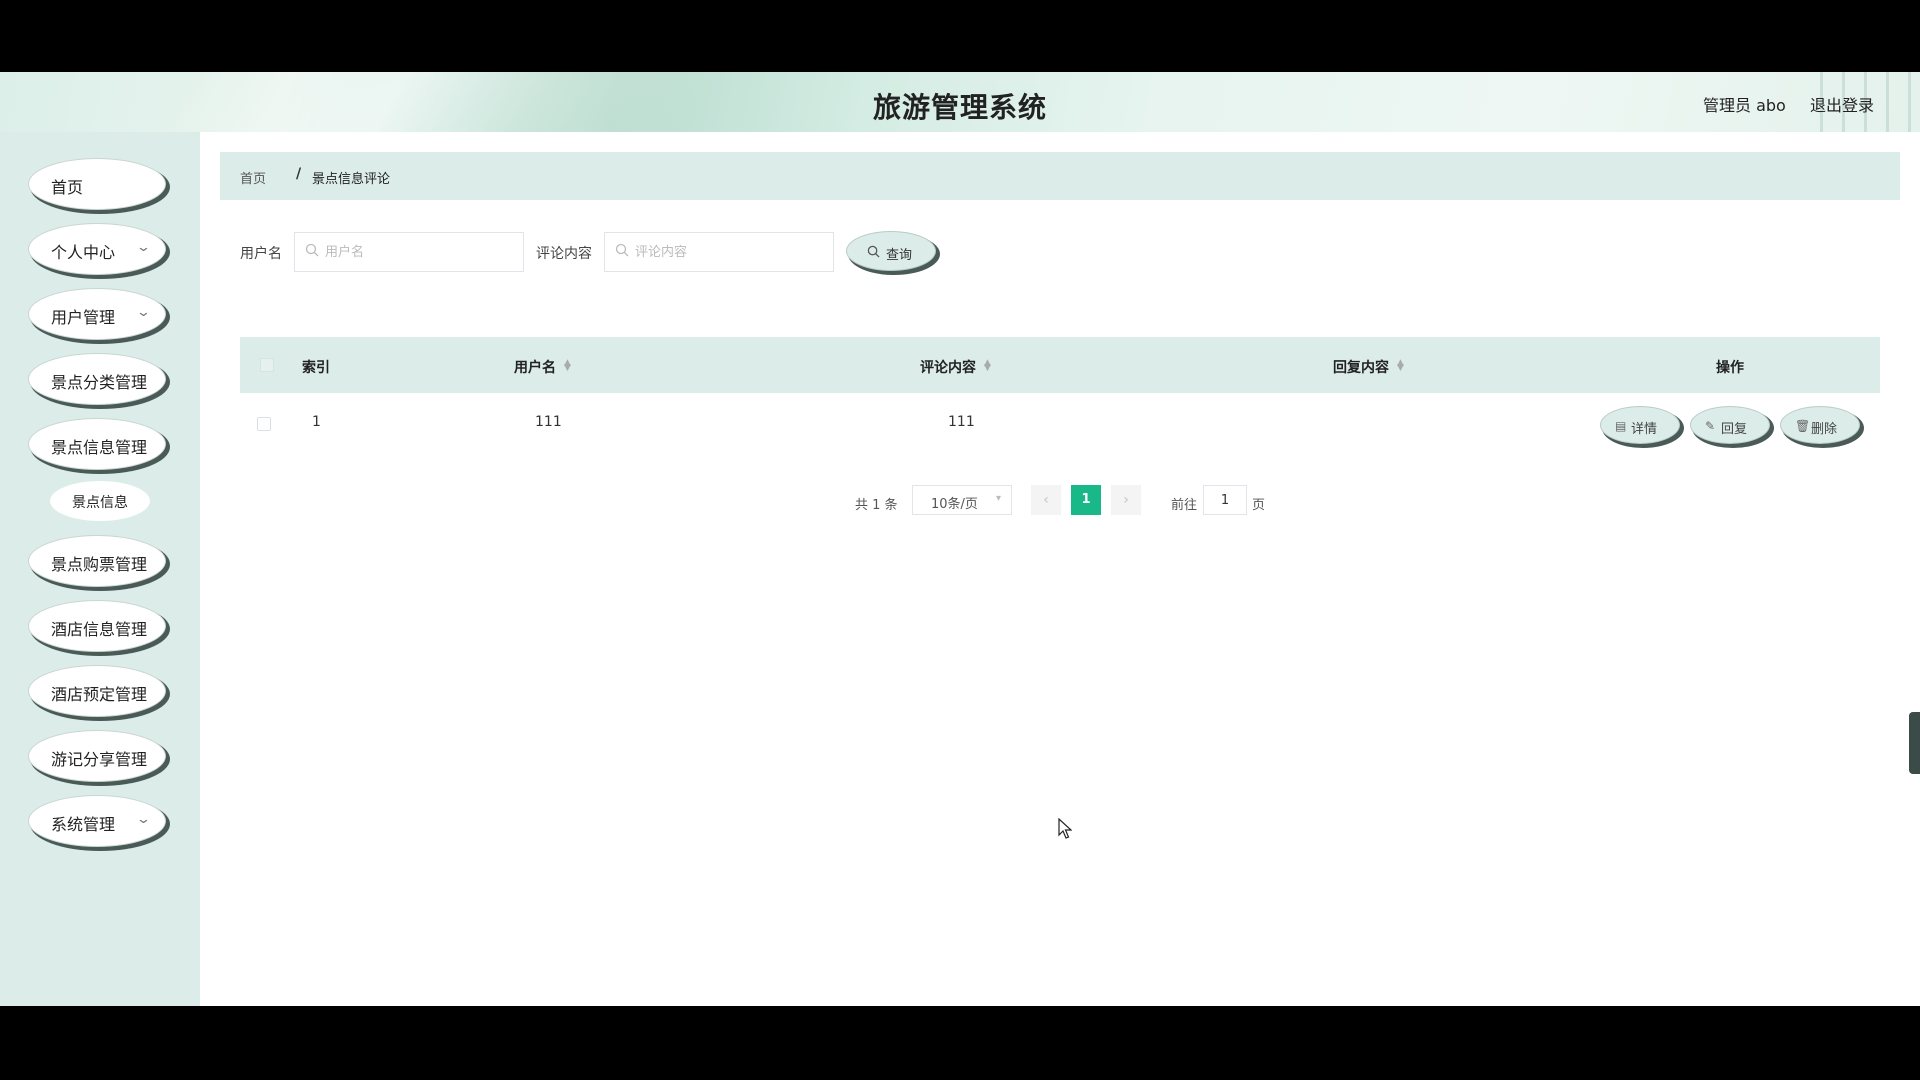 This screenshot has width=1920, height=1080. What do you see at coordinates (959, 107) in the screenshot?
I see `app-title: 旅游管理系统` at bounding box center [959, 107].